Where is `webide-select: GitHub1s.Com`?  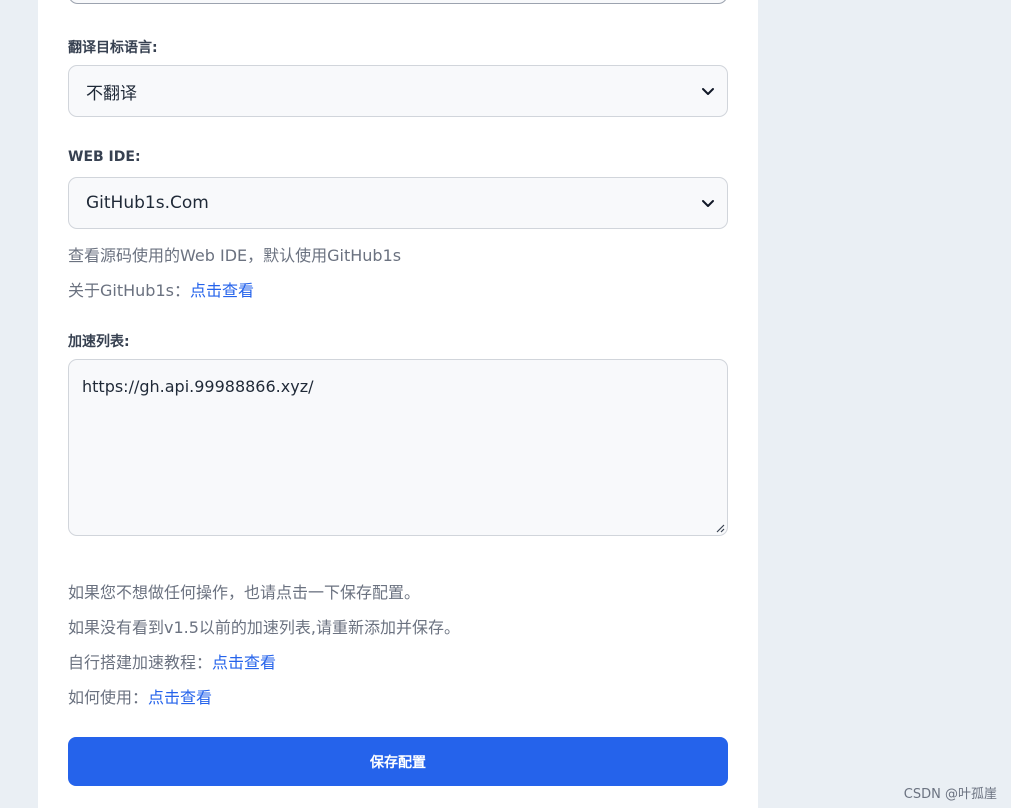
webide-select: GitHub1s.Com is located at coordinates (398, 203).